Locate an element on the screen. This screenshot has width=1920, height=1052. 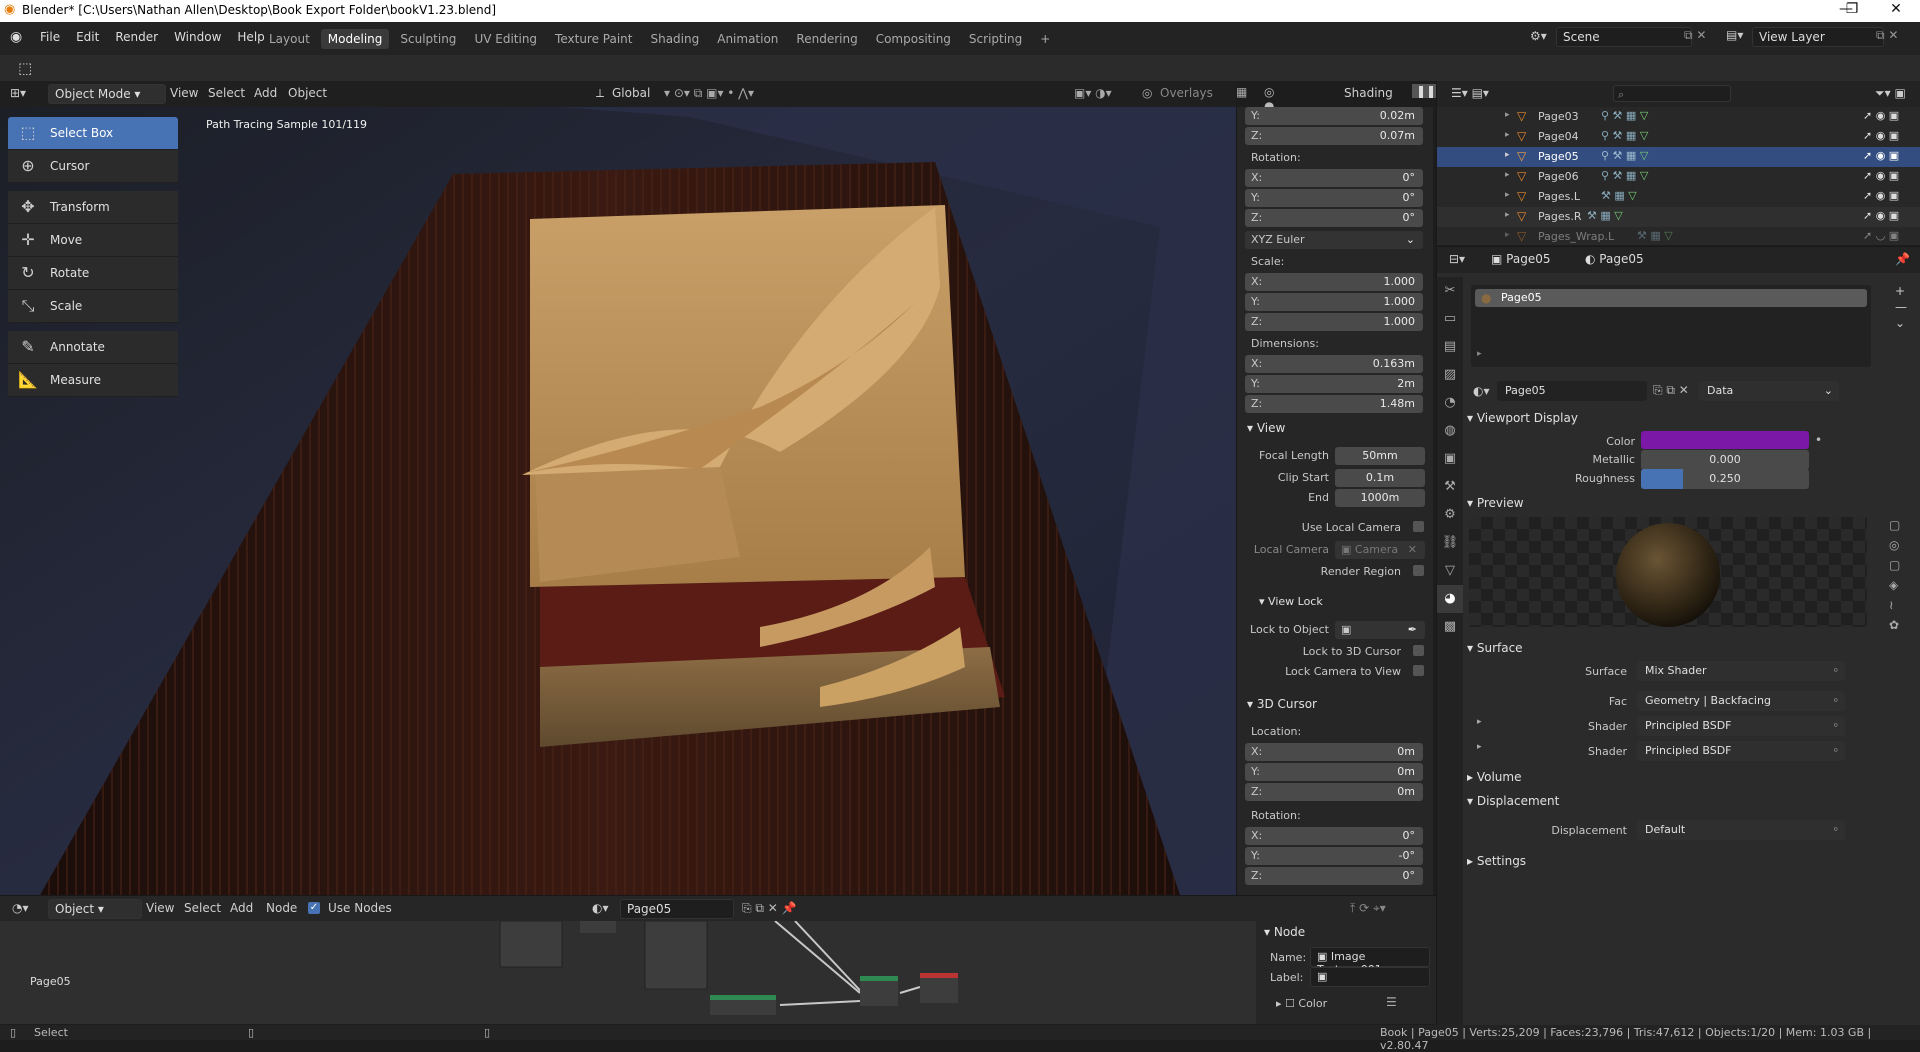
rotation-z-field: Z: 0° is located at coordinates (1334, 218).